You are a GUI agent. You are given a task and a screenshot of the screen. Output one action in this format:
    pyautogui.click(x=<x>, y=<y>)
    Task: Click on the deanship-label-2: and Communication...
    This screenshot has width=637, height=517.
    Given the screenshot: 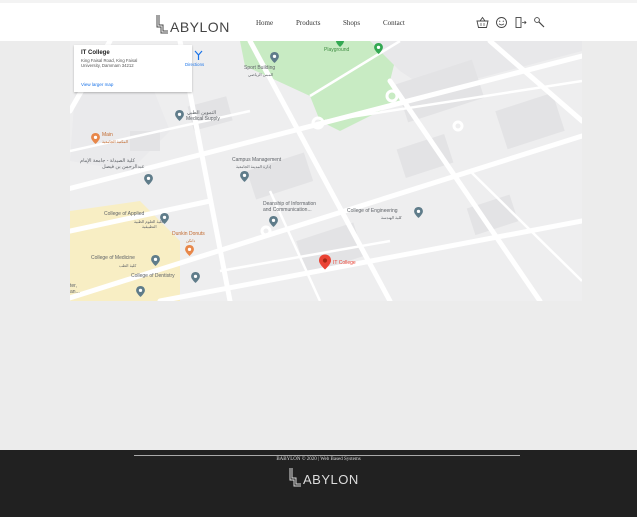 What is the action you would take?
    pyautogui.click(x=287, y=210)
    